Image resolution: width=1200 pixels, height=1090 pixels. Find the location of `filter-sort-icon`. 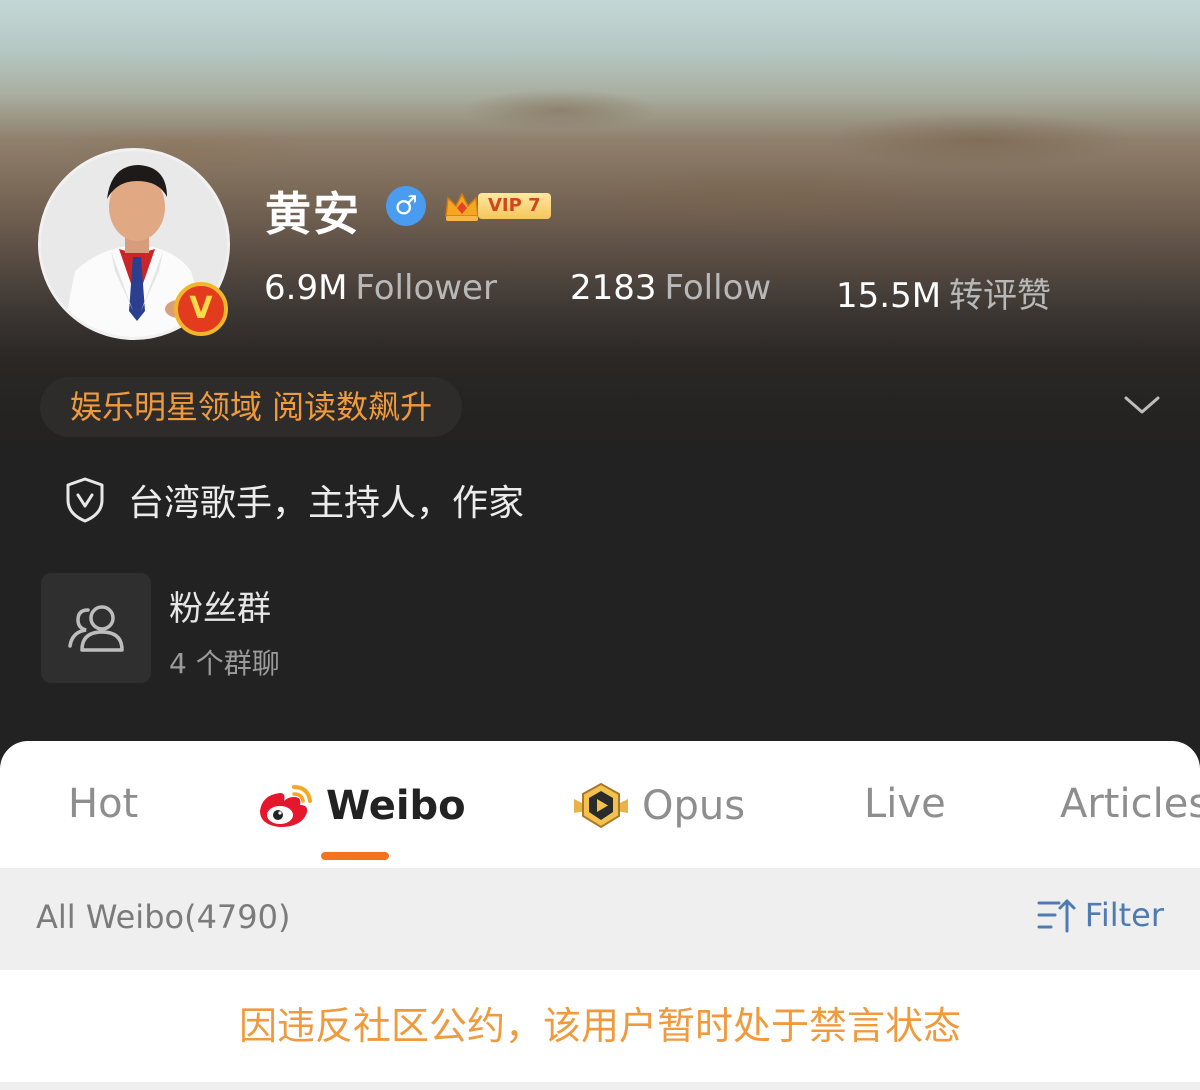

filter-sort-icon is located at coordinates (1056, 916).